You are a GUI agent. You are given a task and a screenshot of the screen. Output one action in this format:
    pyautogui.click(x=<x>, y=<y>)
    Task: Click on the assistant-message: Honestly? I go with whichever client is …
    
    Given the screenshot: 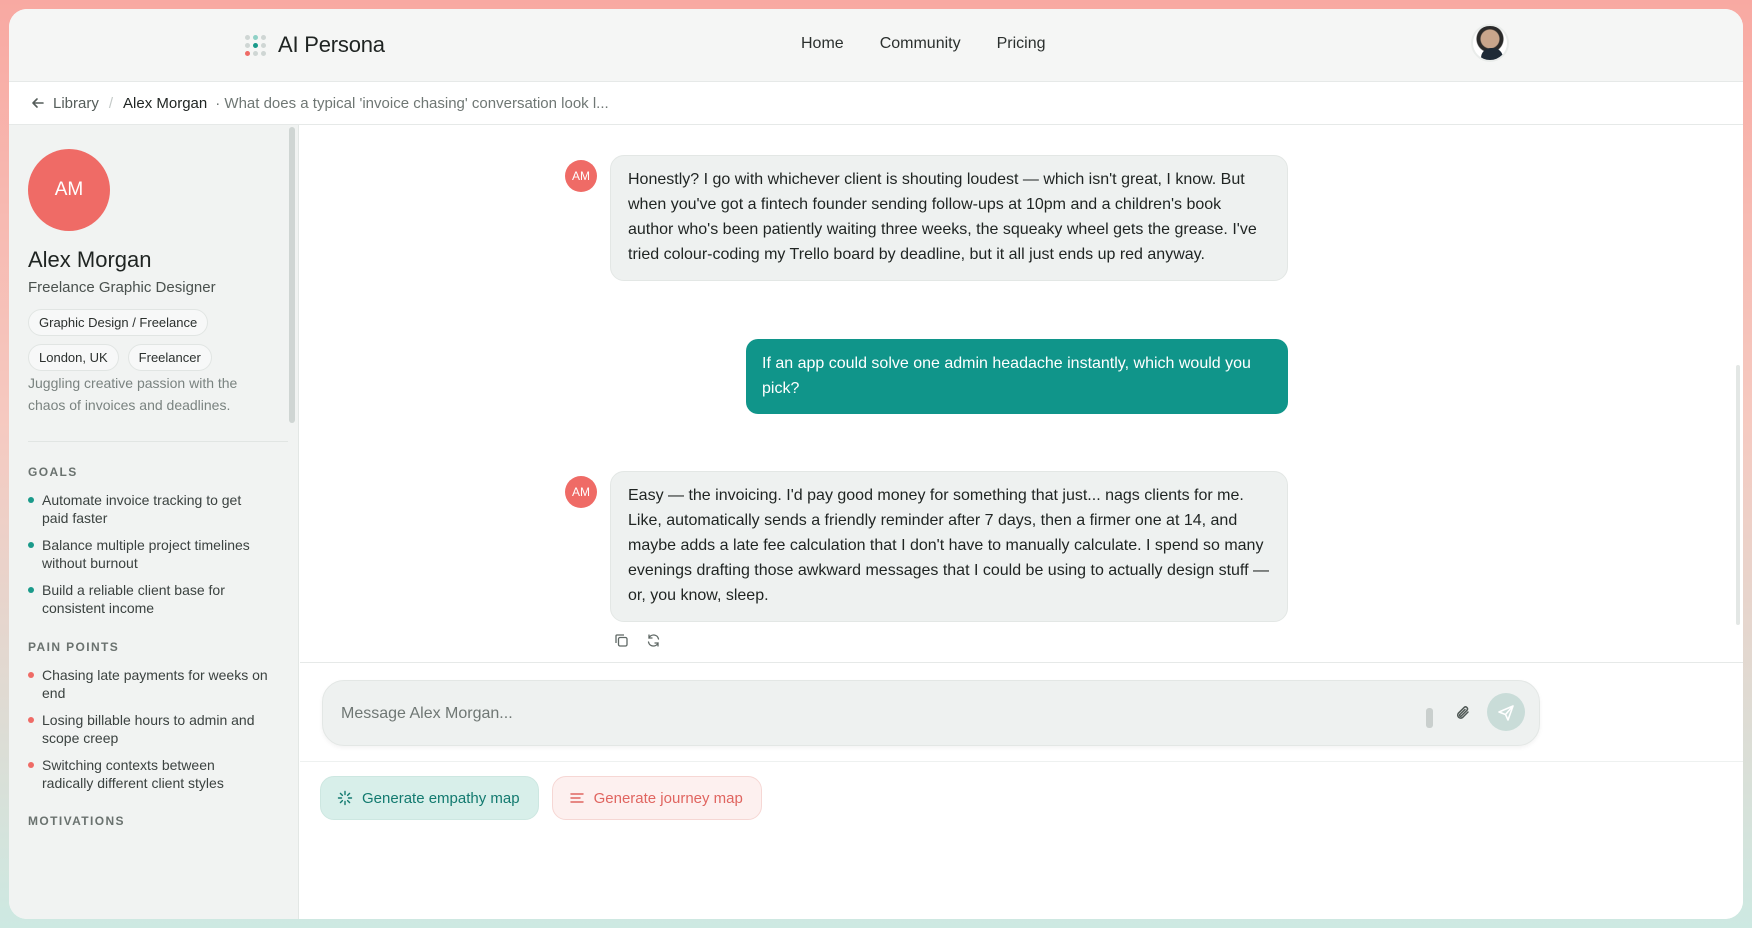 What is the action you would take?
    pyautogui.click(x=949, y=218)
    